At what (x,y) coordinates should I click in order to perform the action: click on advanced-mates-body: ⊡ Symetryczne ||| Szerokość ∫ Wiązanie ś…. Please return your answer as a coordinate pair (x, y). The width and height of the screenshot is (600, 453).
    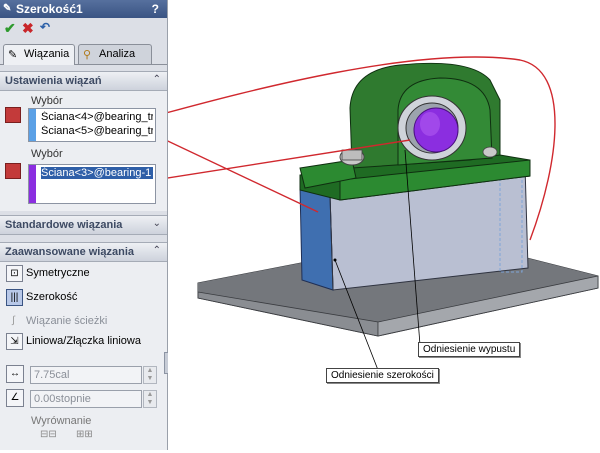
    Looking at the image, I should click on (83, 356).